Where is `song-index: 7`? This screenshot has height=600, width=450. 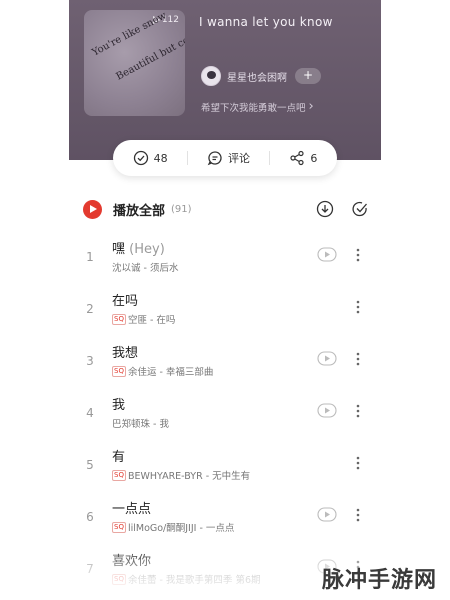 song-index: 7 is located at coordinates (90, 569).